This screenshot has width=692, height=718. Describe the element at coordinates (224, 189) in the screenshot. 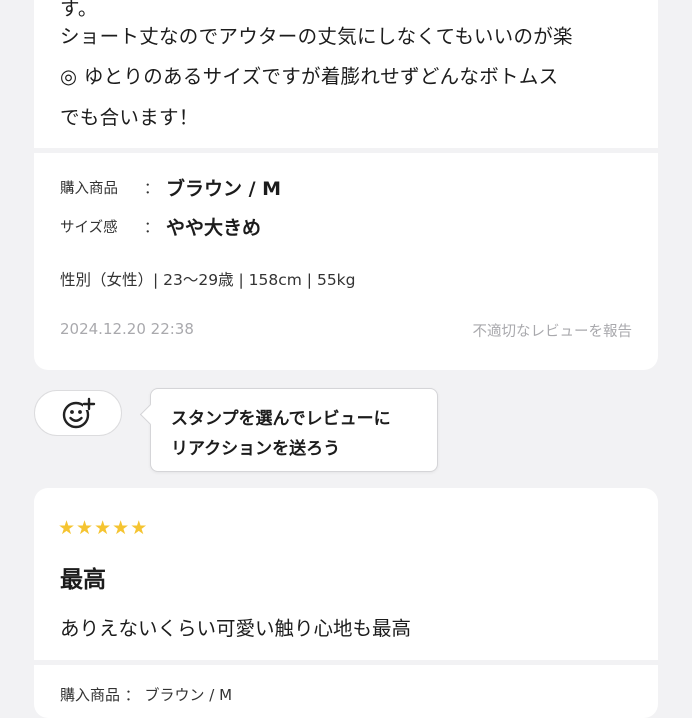

I see `attr-value: ブラウン / M` at that location.